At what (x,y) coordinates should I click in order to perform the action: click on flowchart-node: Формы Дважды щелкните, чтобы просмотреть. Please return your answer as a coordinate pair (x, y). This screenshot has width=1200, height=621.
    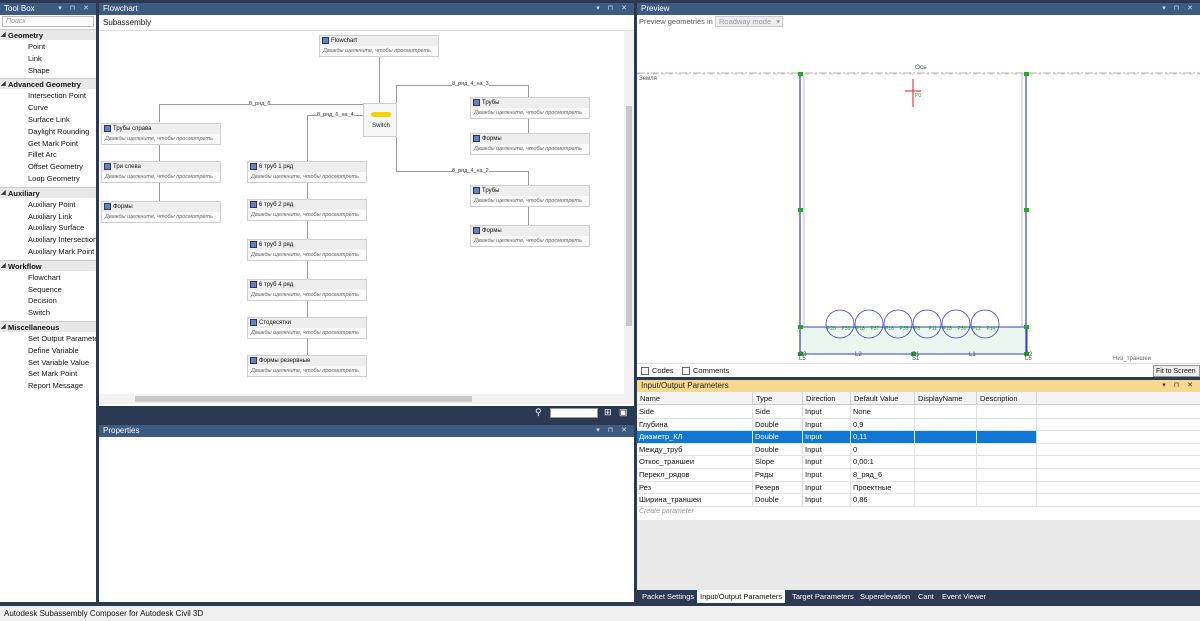
    Looking at the image, I should click on (530, 144).